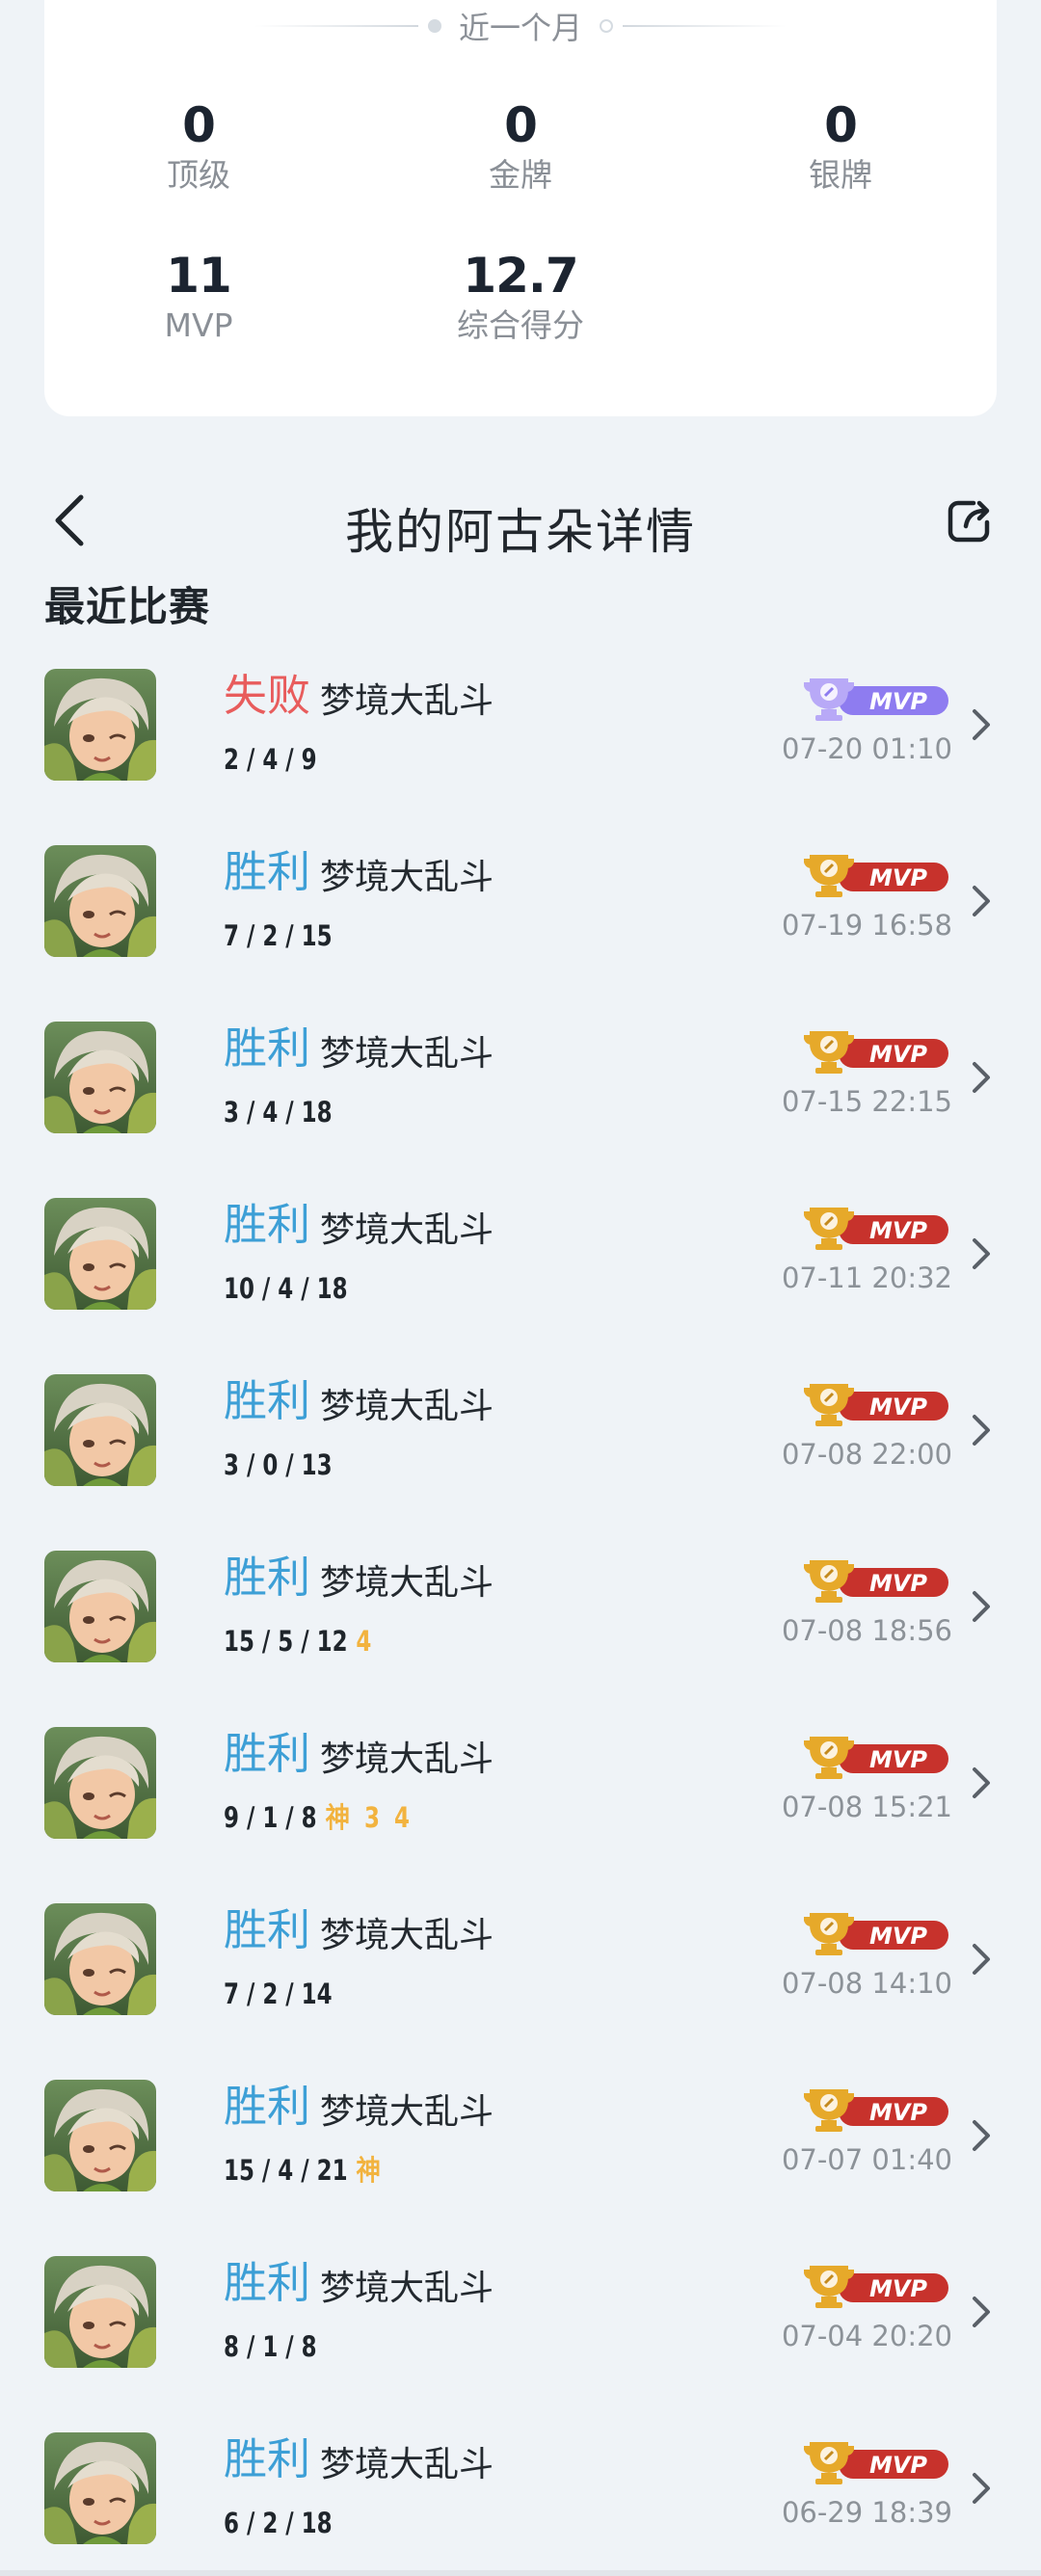 The image size is (1041, 2576). Describe the element at coordinates (270, 2346) in the screenshot. I see `kda-value: 8 / 1 / 8` at that location.